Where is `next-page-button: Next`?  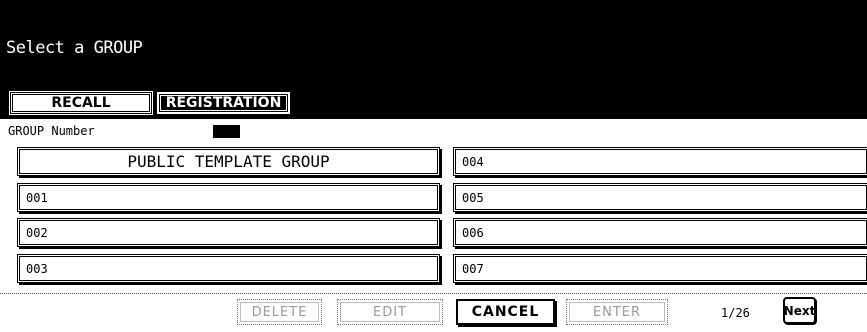
next-page-button: Next is located at coordinates (799, 310).